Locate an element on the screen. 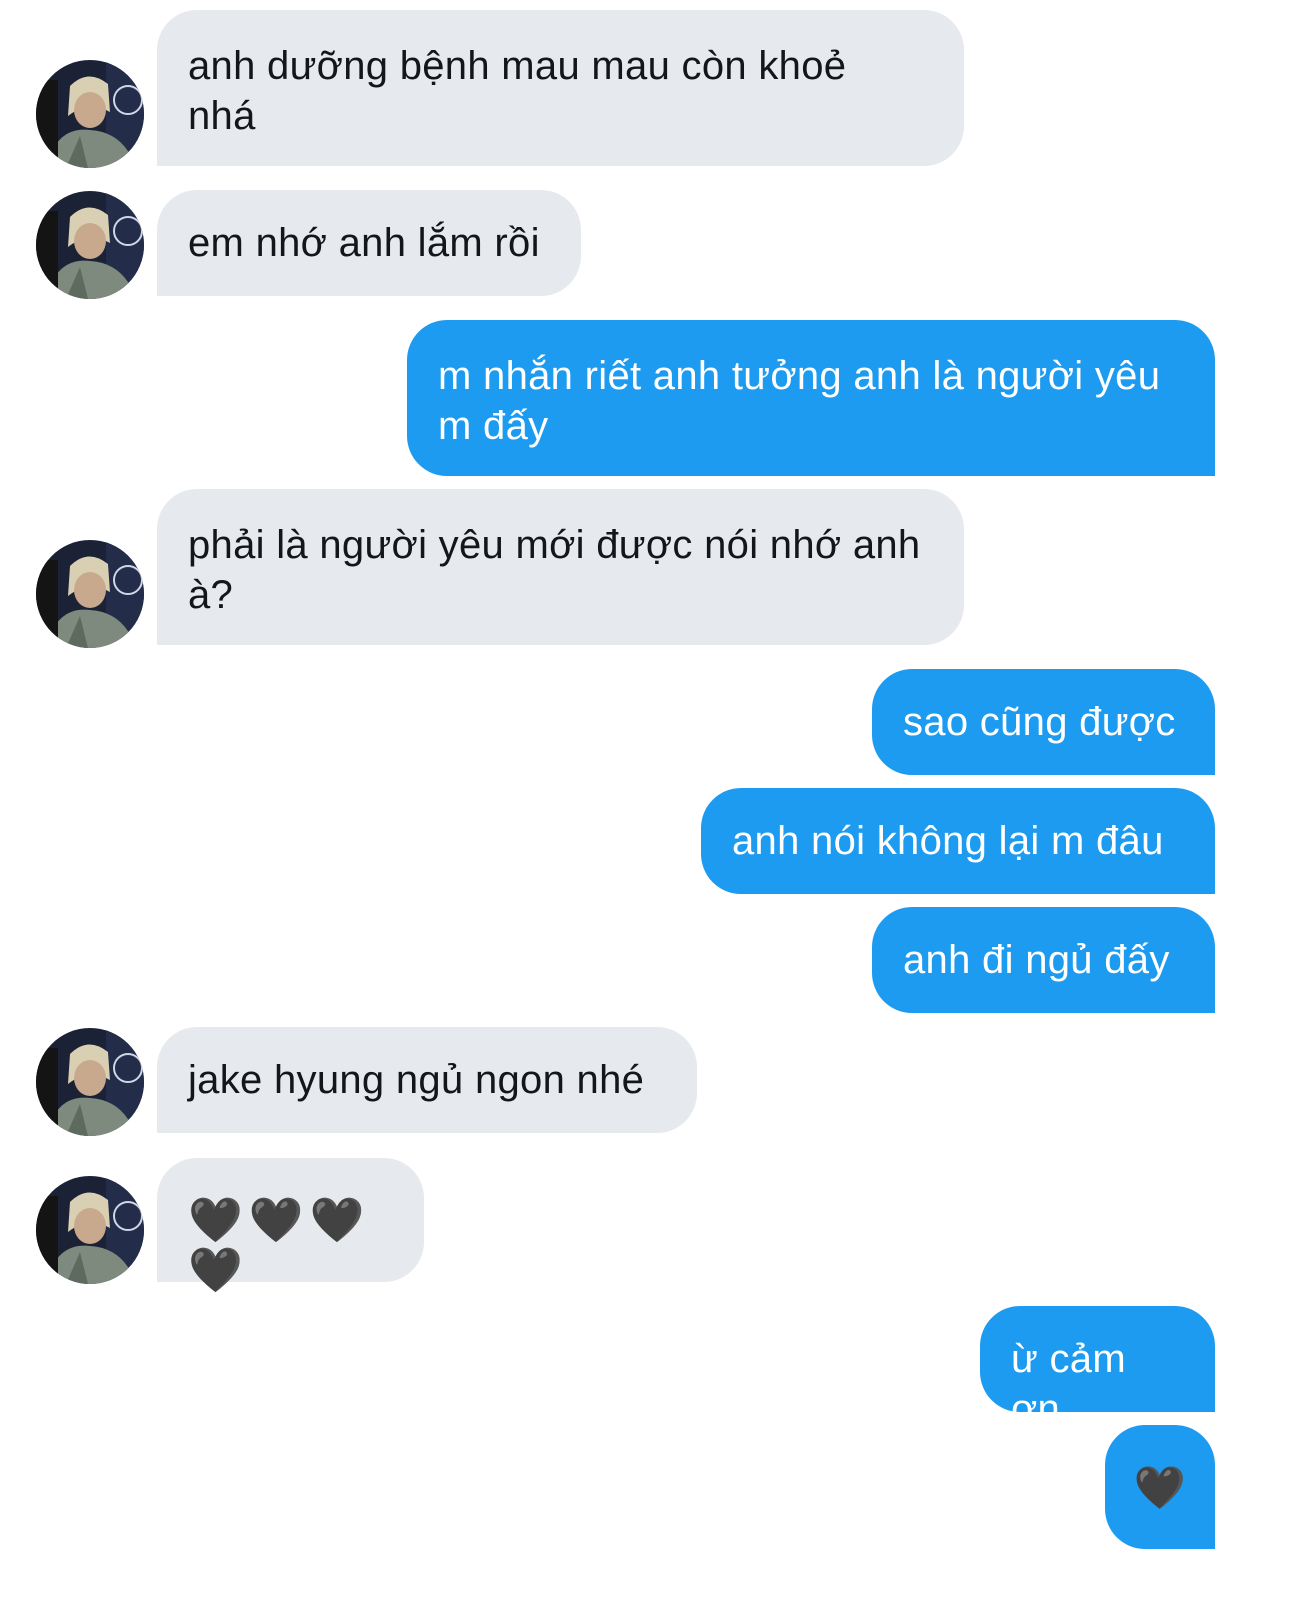 The height and width of the screenshot is (1618, 1290). message-bubble-outgoing: 🖤 is located at coordinates (1160, 1487).